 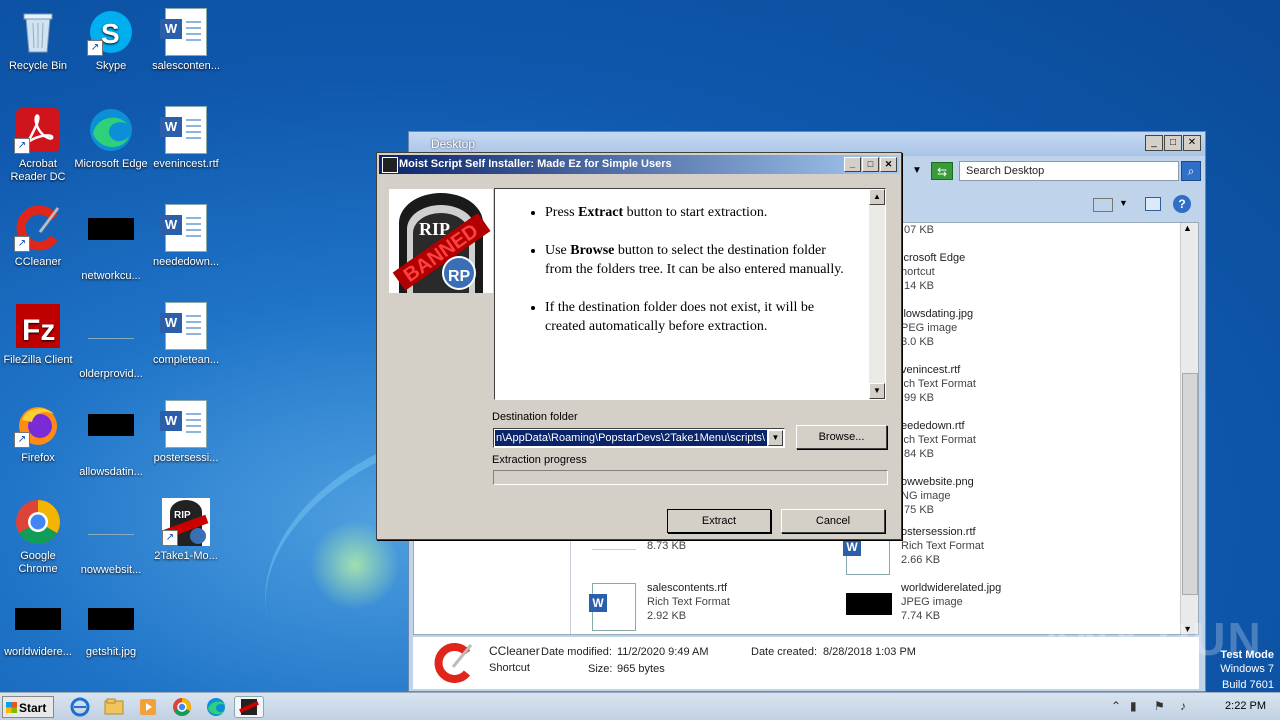 What do you see at coordinates (918, 342) in the screenshot?
I see `file-size: 3.0 KB` at bounding box center [918, 342].